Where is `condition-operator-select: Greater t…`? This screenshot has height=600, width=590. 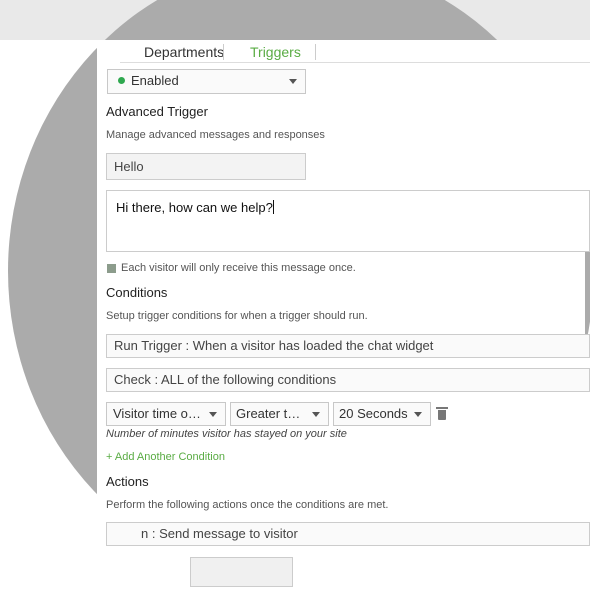 condition-operator-select: Greater t… is located at coordinates (279, 414).